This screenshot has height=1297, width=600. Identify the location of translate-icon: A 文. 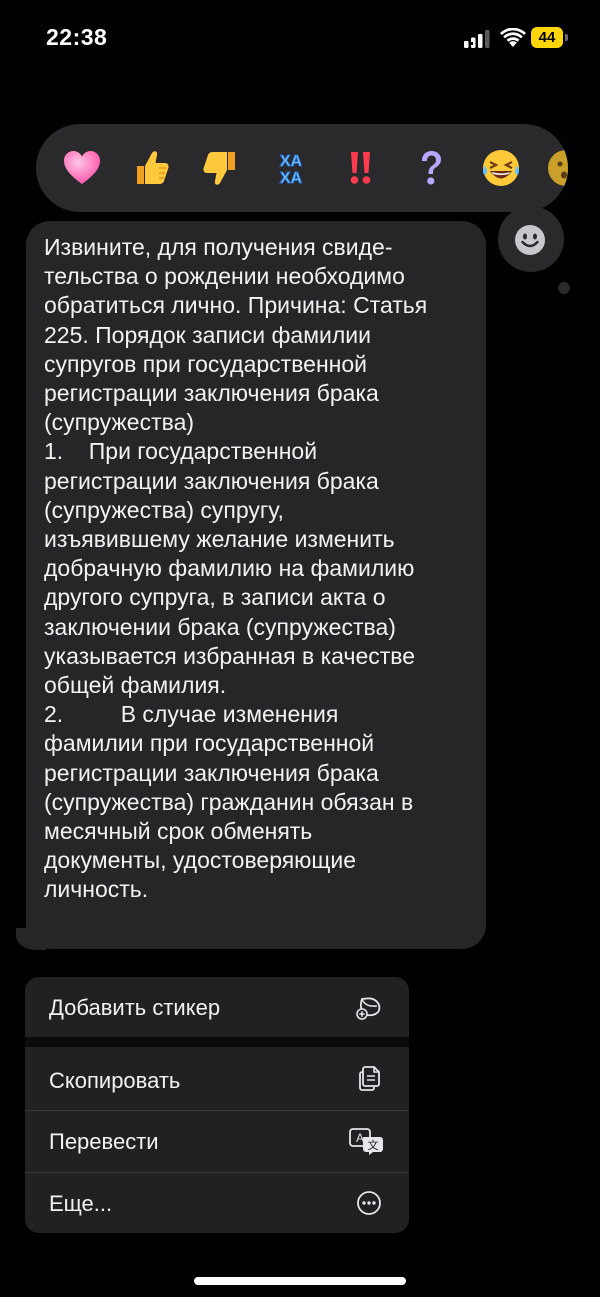
(366, 1141).